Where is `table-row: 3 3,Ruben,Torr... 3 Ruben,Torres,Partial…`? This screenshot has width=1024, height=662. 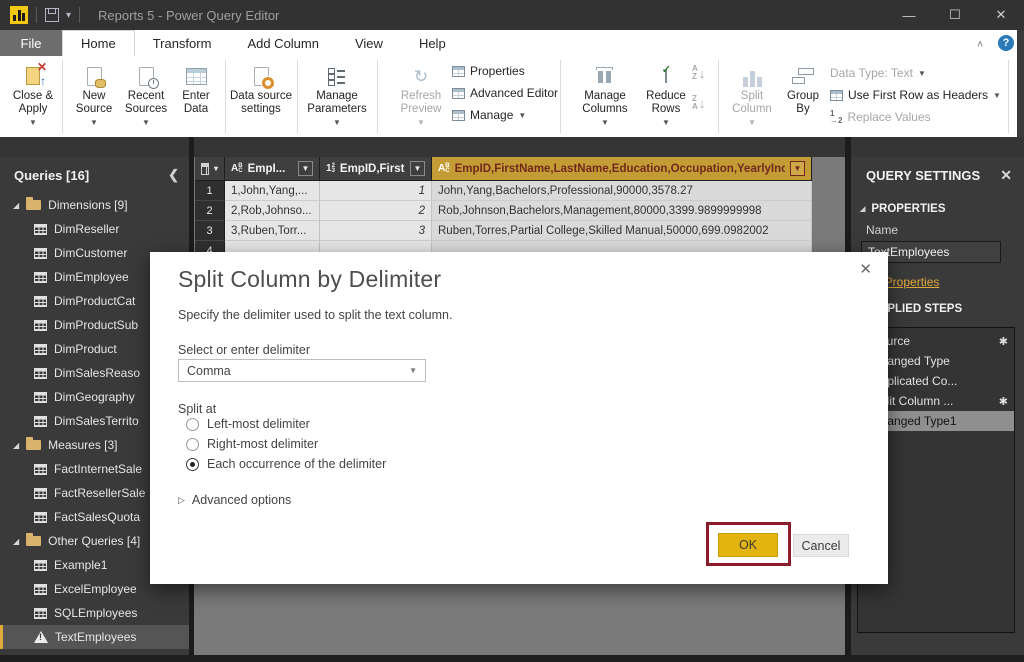
table-row: 3 3,Ruben,Torr... 3 Ruben,Torres,Partial… is located at coordinates (503, 231).